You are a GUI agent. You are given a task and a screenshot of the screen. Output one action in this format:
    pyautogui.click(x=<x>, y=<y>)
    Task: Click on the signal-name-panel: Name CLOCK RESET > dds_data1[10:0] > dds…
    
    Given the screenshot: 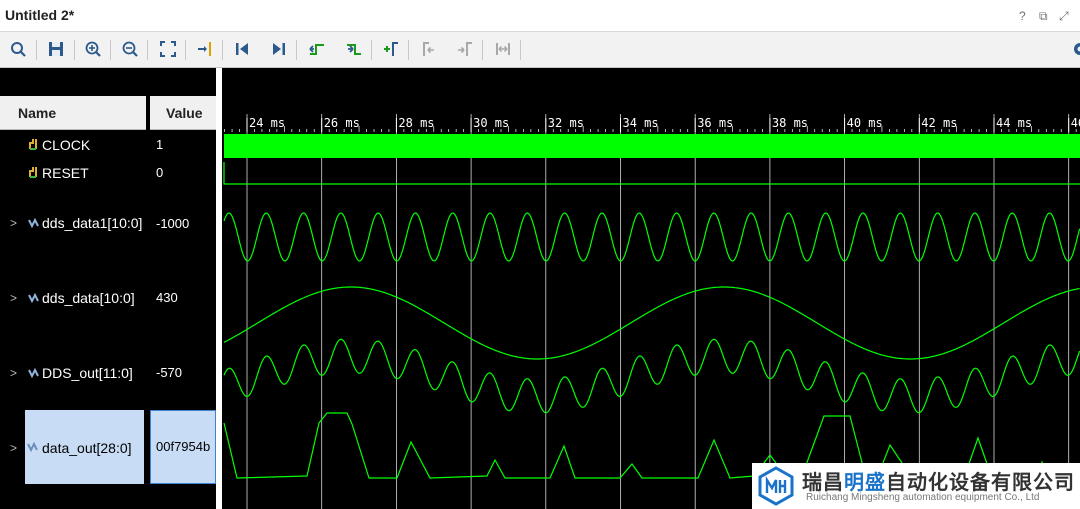 What is the action you would take?
    pyautogui.click(x=73, y=288)
    